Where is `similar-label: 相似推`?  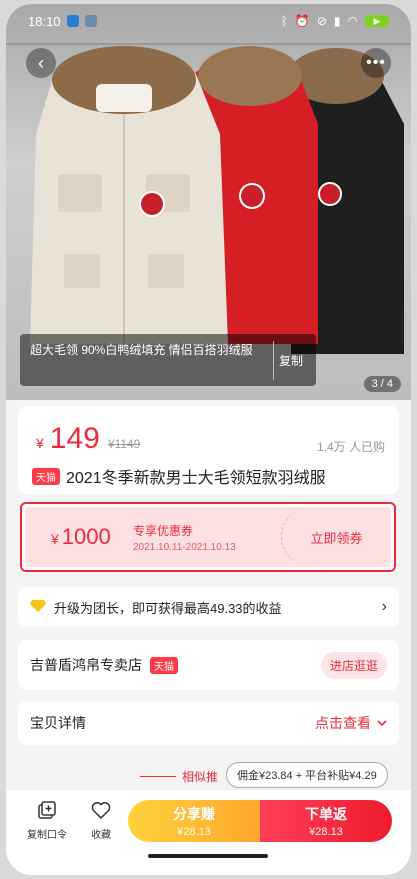
similar-label: 相似推 is located at coordinates (200, 777).